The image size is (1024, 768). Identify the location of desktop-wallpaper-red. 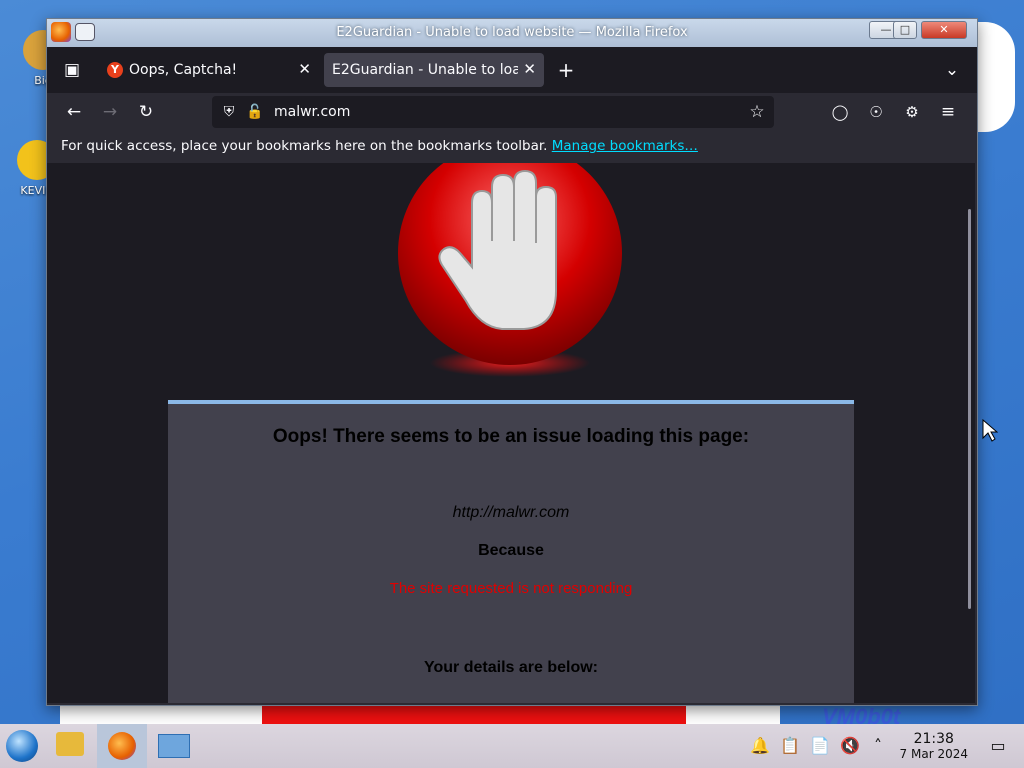
(474, 714).